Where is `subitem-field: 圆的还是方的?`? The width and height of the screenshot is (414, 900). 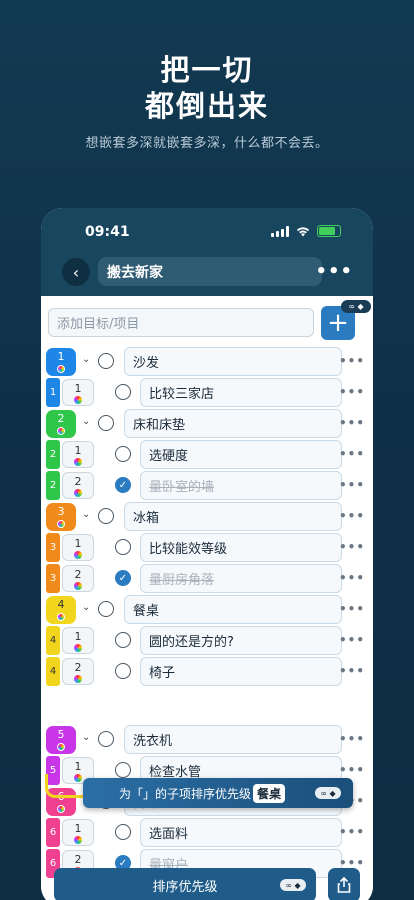 subitem-field: 圆的还是方的? is located at coordinates (241, 640).